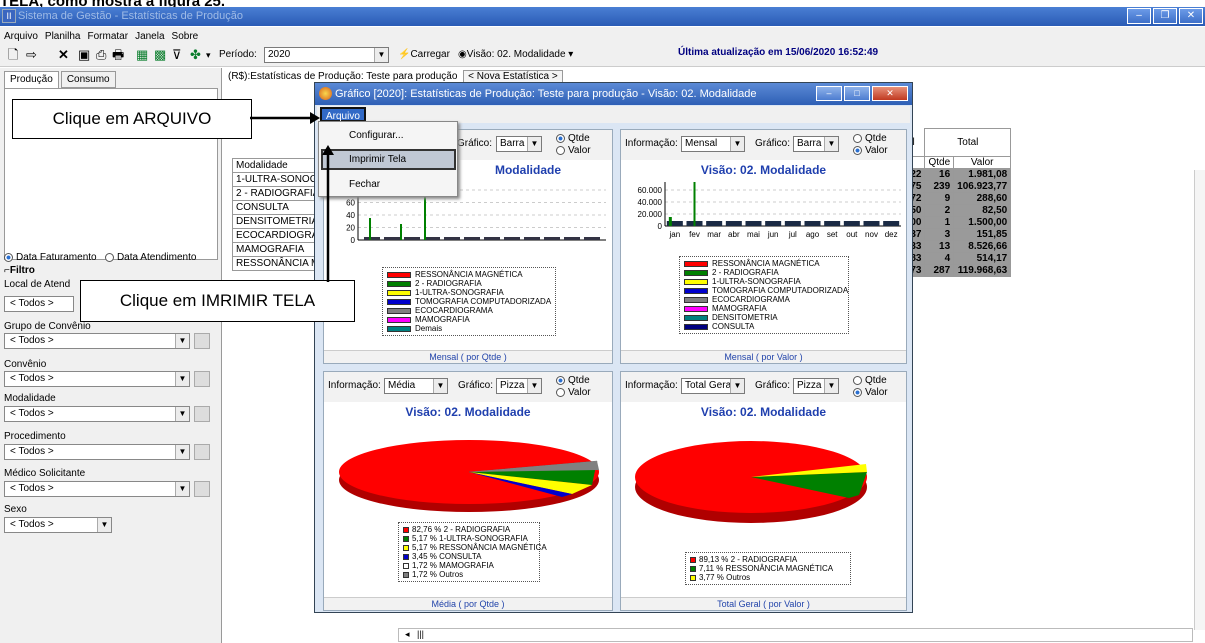 Image resolution: width=1205 pixels, height=643 pixels. Describe the element at coordinates (13, 55) in the screenshot. I see `new-icon: 🗋` at that location.